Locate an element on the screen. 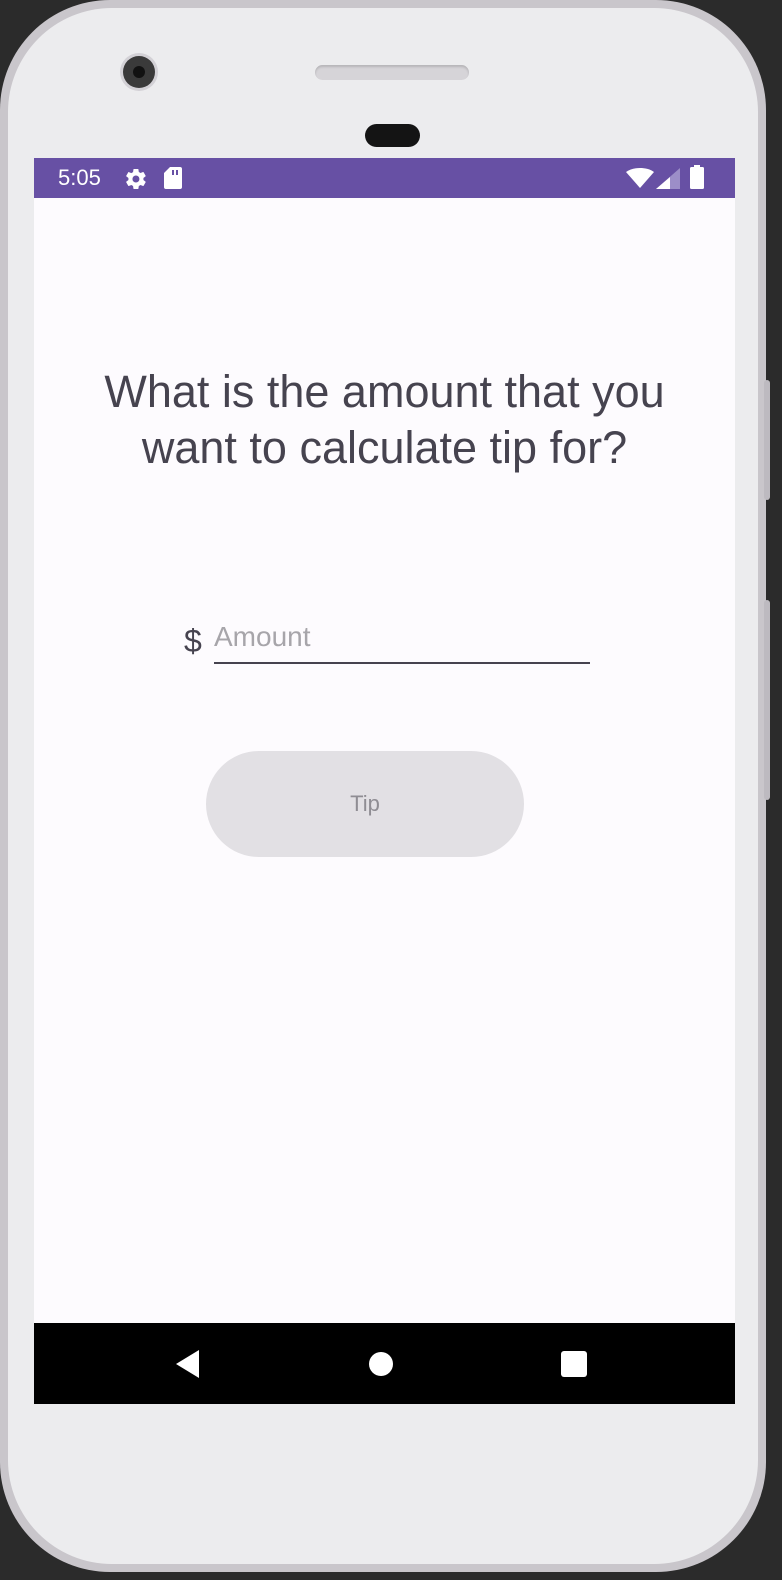 The width and height of the screenshot is (782, 1580). home-icon is located at coordinates (383, 1364).